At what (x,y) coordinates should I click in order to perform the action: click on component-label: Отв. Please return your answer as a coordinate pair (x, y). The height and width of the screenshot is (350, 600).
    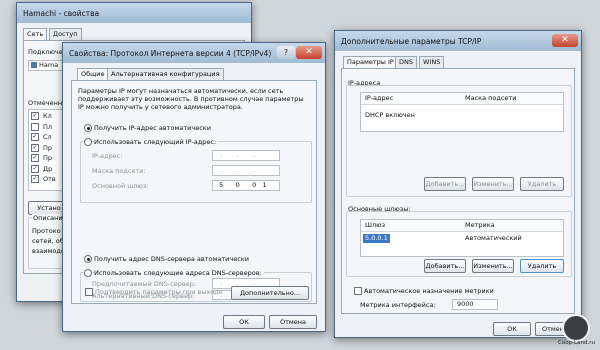
    Looking at the image, I should click on (49, 179).